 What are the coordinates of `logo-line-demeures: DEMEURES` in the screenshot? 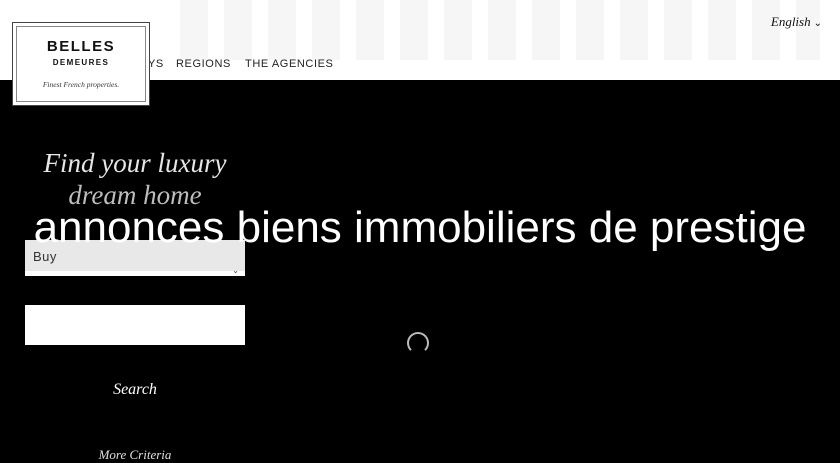 It's located at (81, 62).